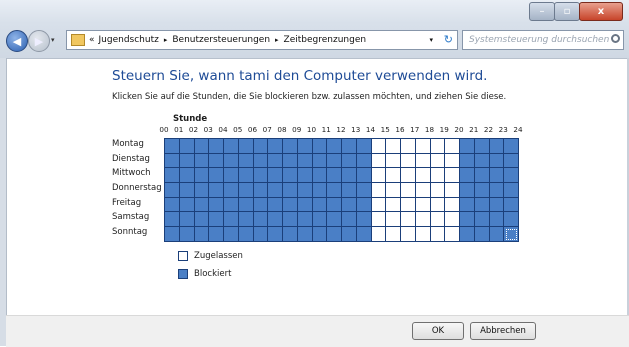 The image size is (629, 347). What do you see at coordinates (542, 11) in the screenshot?
I see `minimize-button: –` at bounding box center [542, 11].